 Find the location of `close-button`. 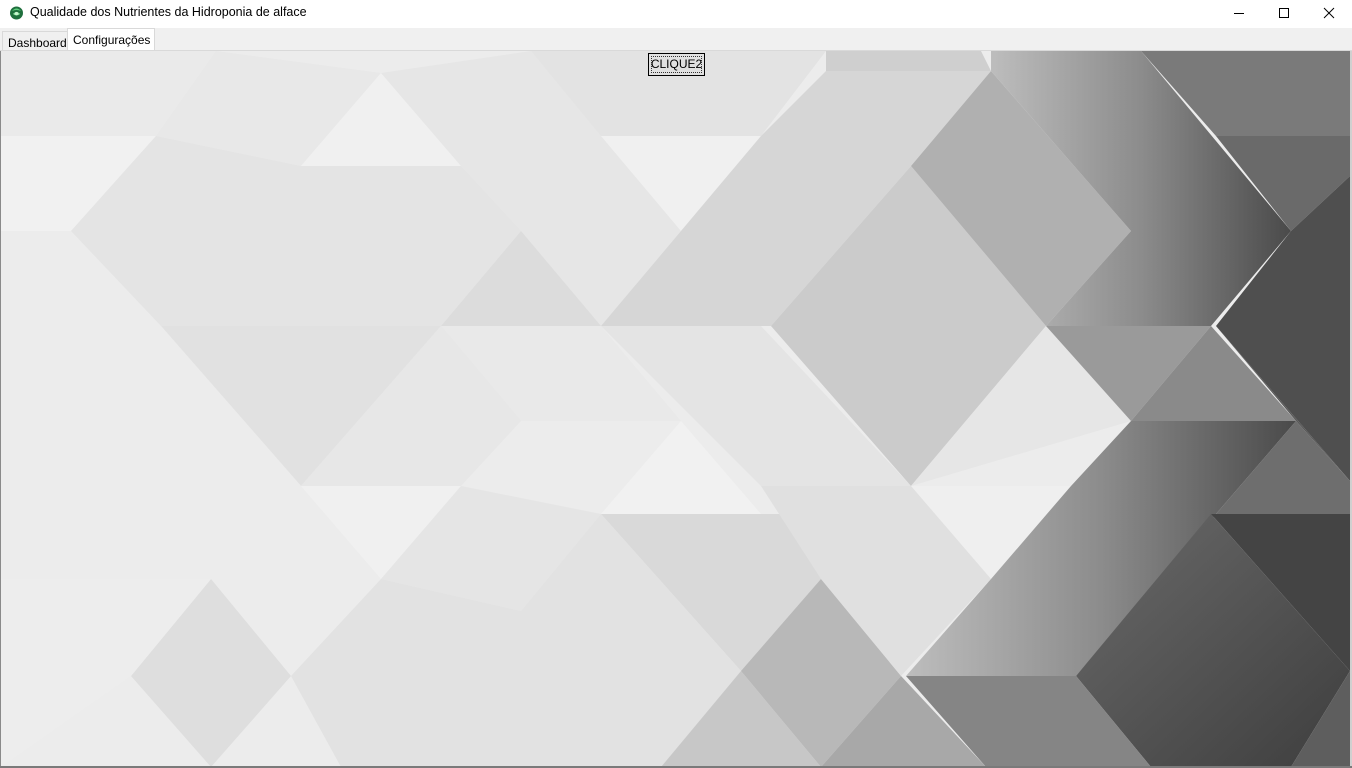

close-button is located at coordinates (1328, 13).